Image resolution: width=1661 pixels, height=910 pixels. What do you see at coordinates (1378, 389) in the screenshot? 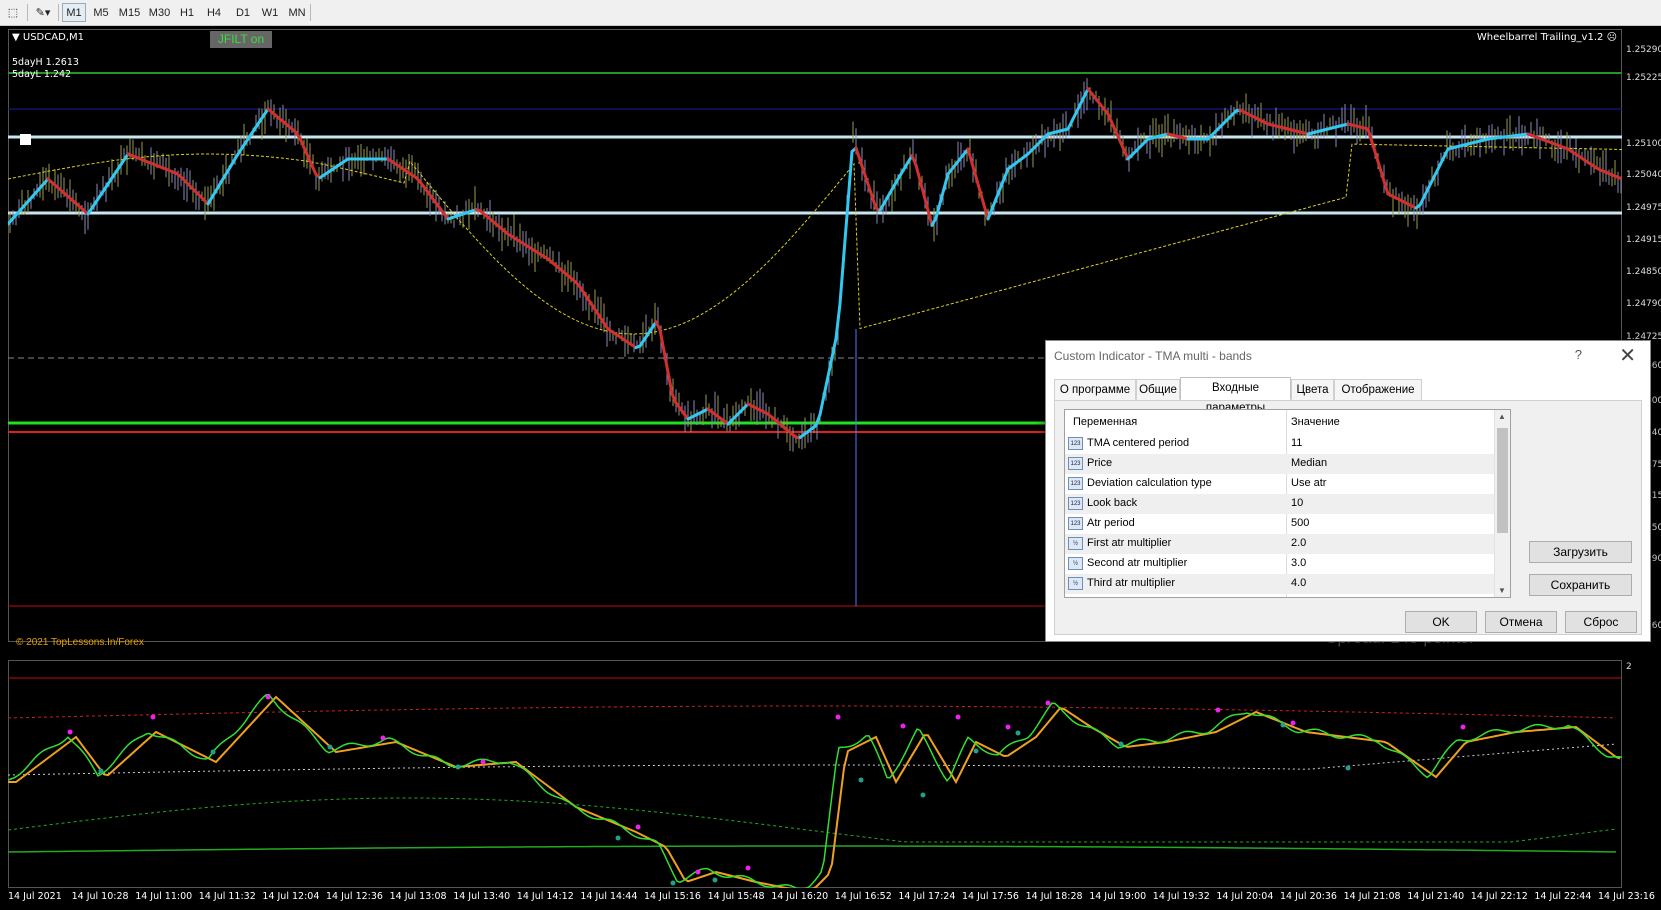
I see `tab-4: Отображение` at bounding box center [1378, 389].